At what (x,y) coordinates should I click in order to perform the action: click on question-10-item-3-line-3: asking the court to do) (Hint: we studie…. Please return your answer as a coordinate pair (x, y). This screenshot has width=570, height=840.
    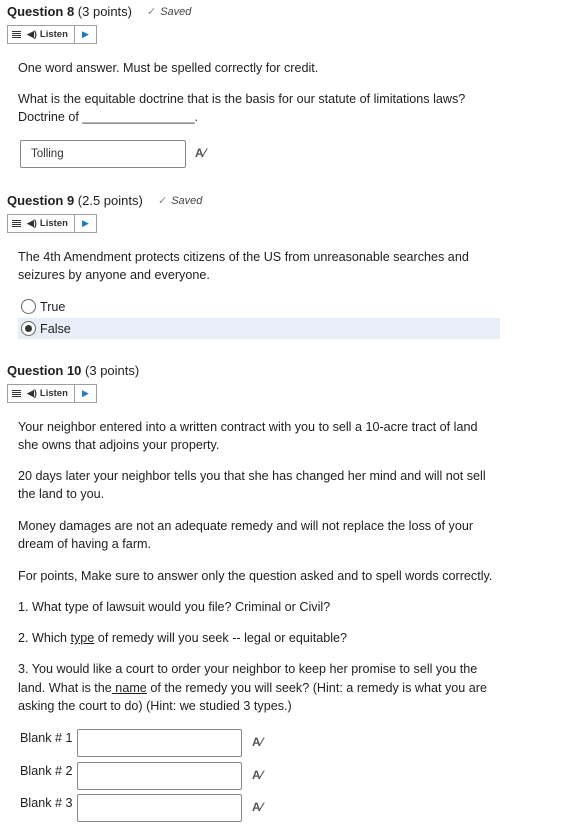
    Looking at the image, I should click on (155, 706).